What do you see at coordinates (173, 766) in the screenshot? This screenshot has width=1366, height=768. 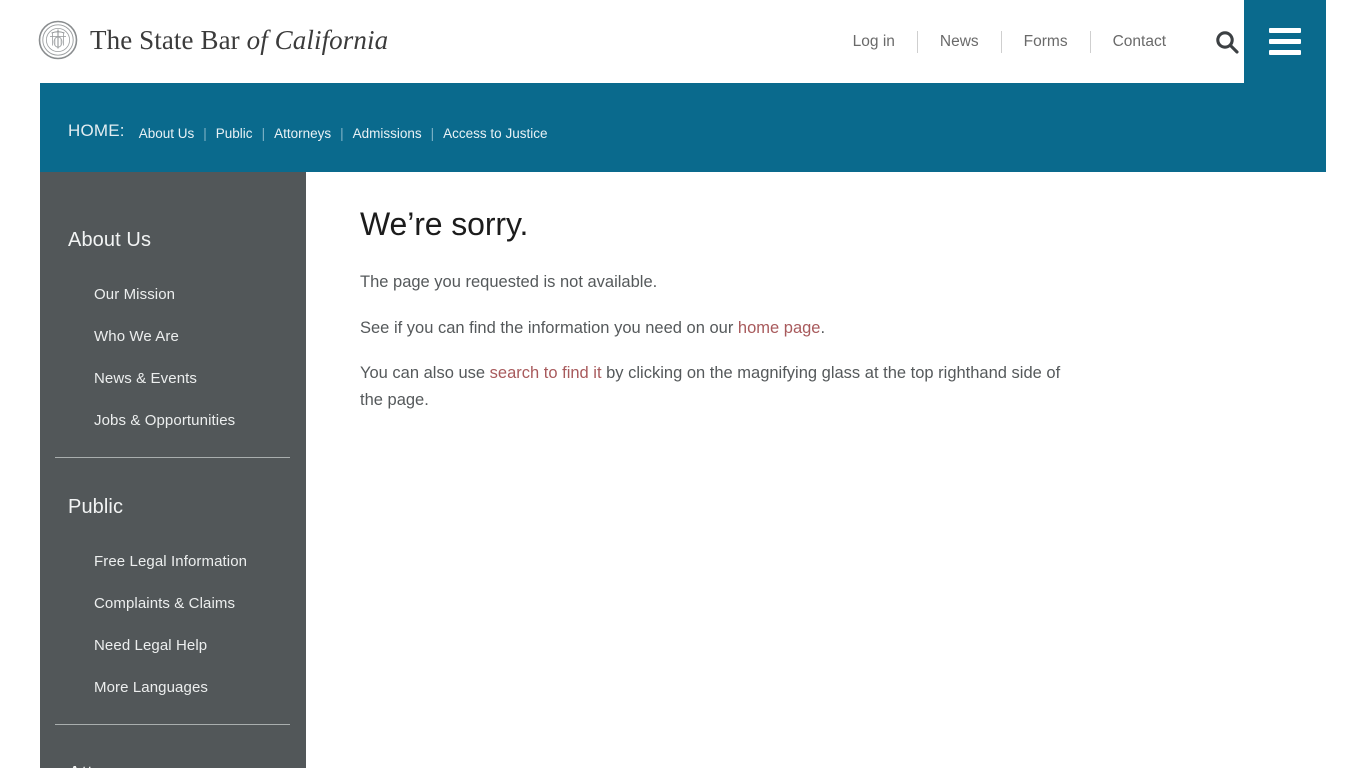 I see `sidebar-heading-attorneys: Attorneys` at bounding box center [173, 766].